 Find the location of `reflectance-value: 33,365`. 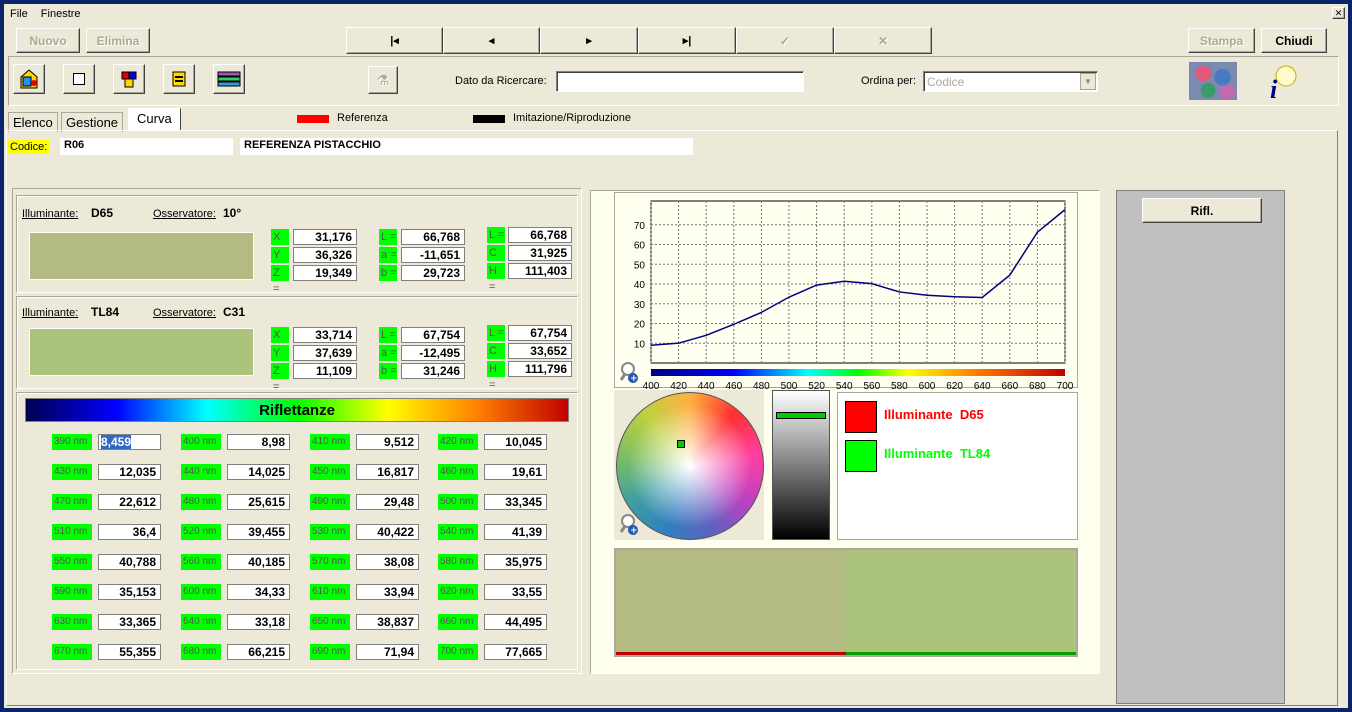

reflectance-value: 33,365 is located at coordinates (129, 622).